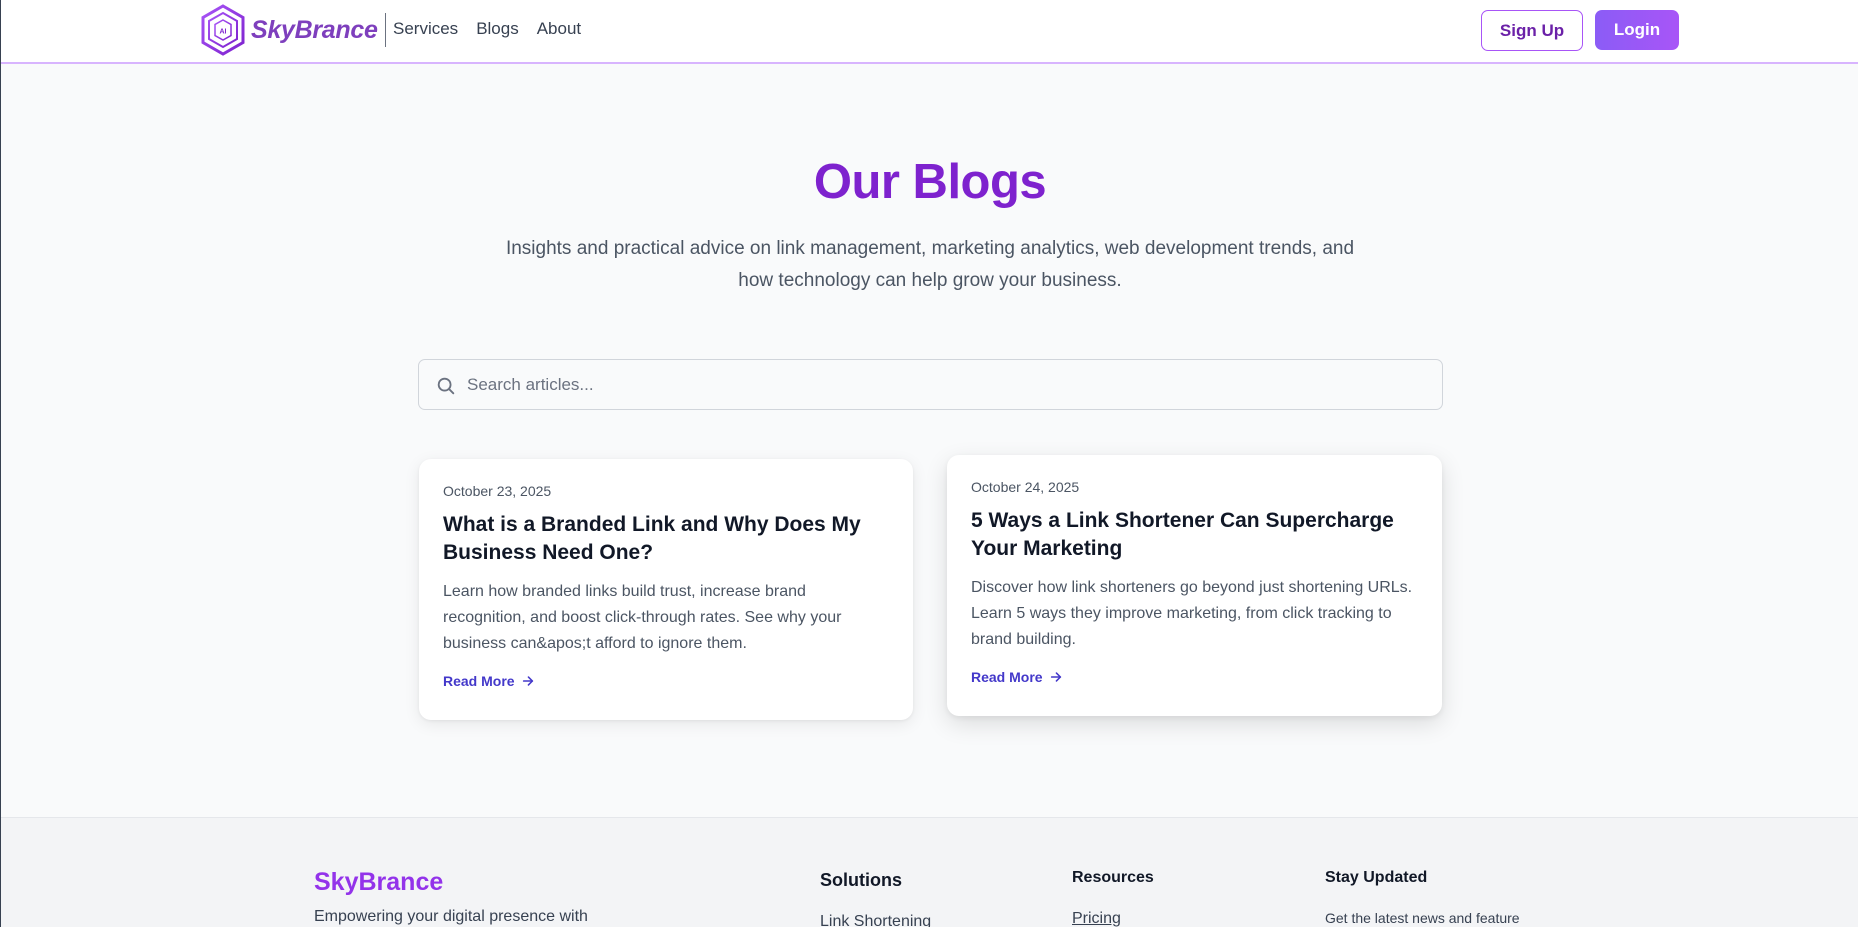 The image size is (1858, 927). I want to click on footer-heading-solutions: Solutions, so click(861, 880).